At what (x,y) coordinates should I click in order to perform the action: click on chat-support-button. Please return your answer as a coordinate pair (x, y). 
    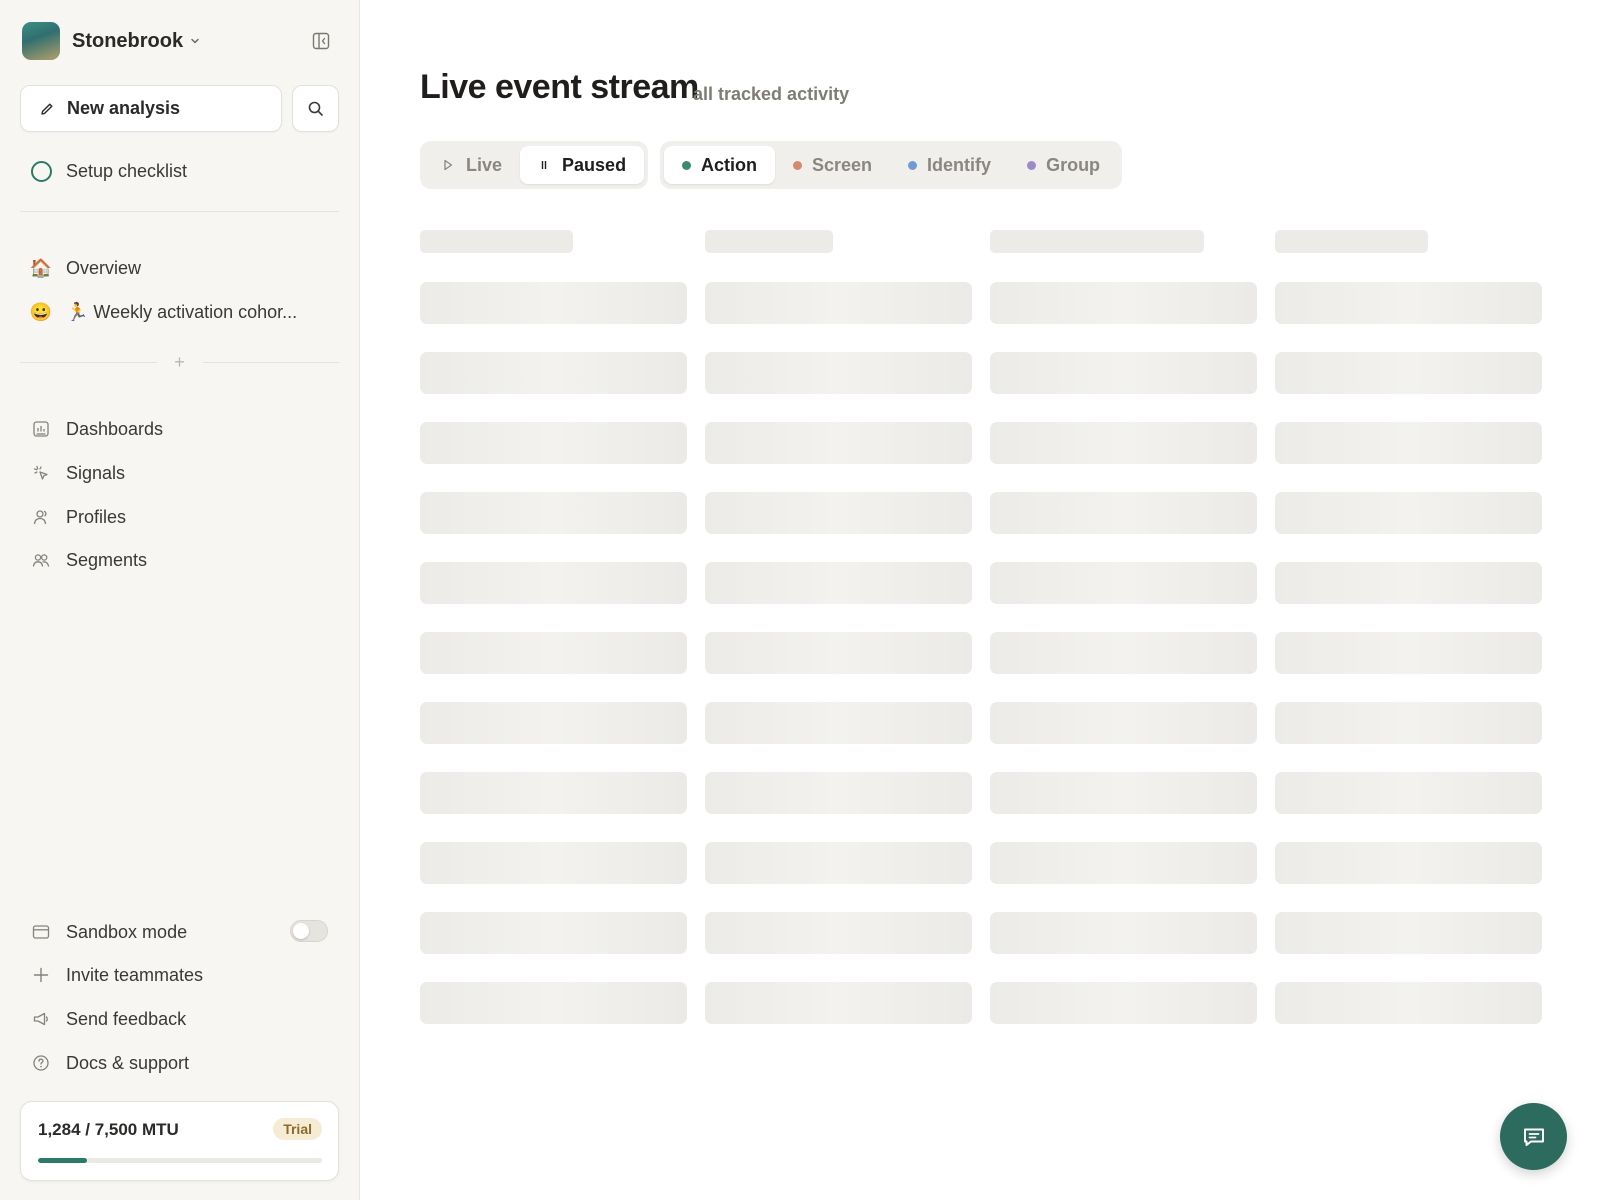
    Looking at the image, I should click on (1533, 1136).